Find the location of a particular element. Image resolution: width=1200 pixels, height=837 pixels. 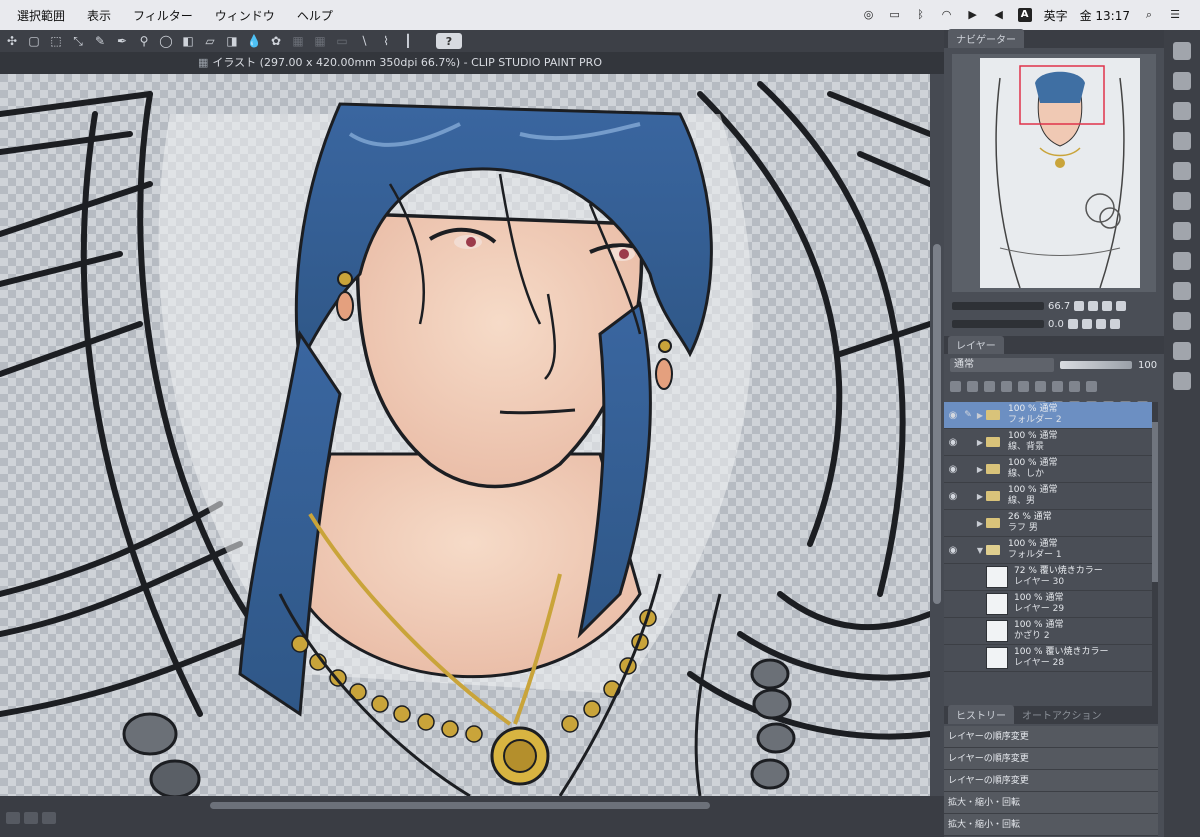

lock-transparency-icon is located at coordinates (972, 386).